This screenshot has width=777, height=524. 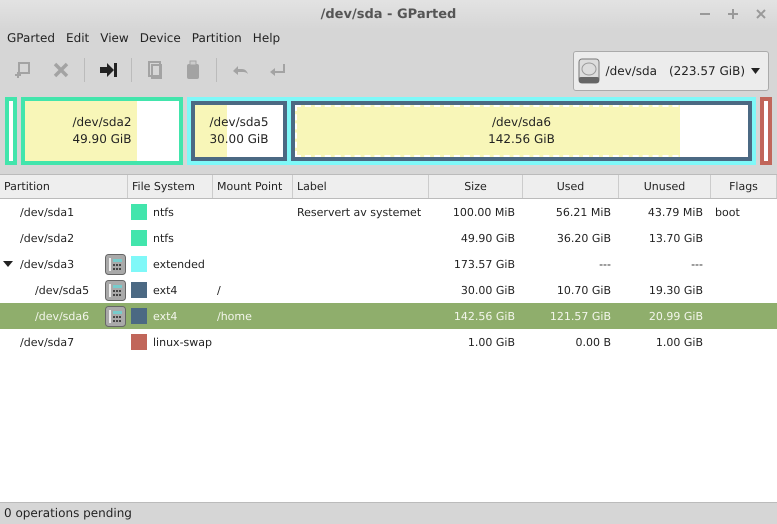 What do you see at coordinates (761, 14) in the screenshot?
I see `close-icon` at bounding box center [761, 14].